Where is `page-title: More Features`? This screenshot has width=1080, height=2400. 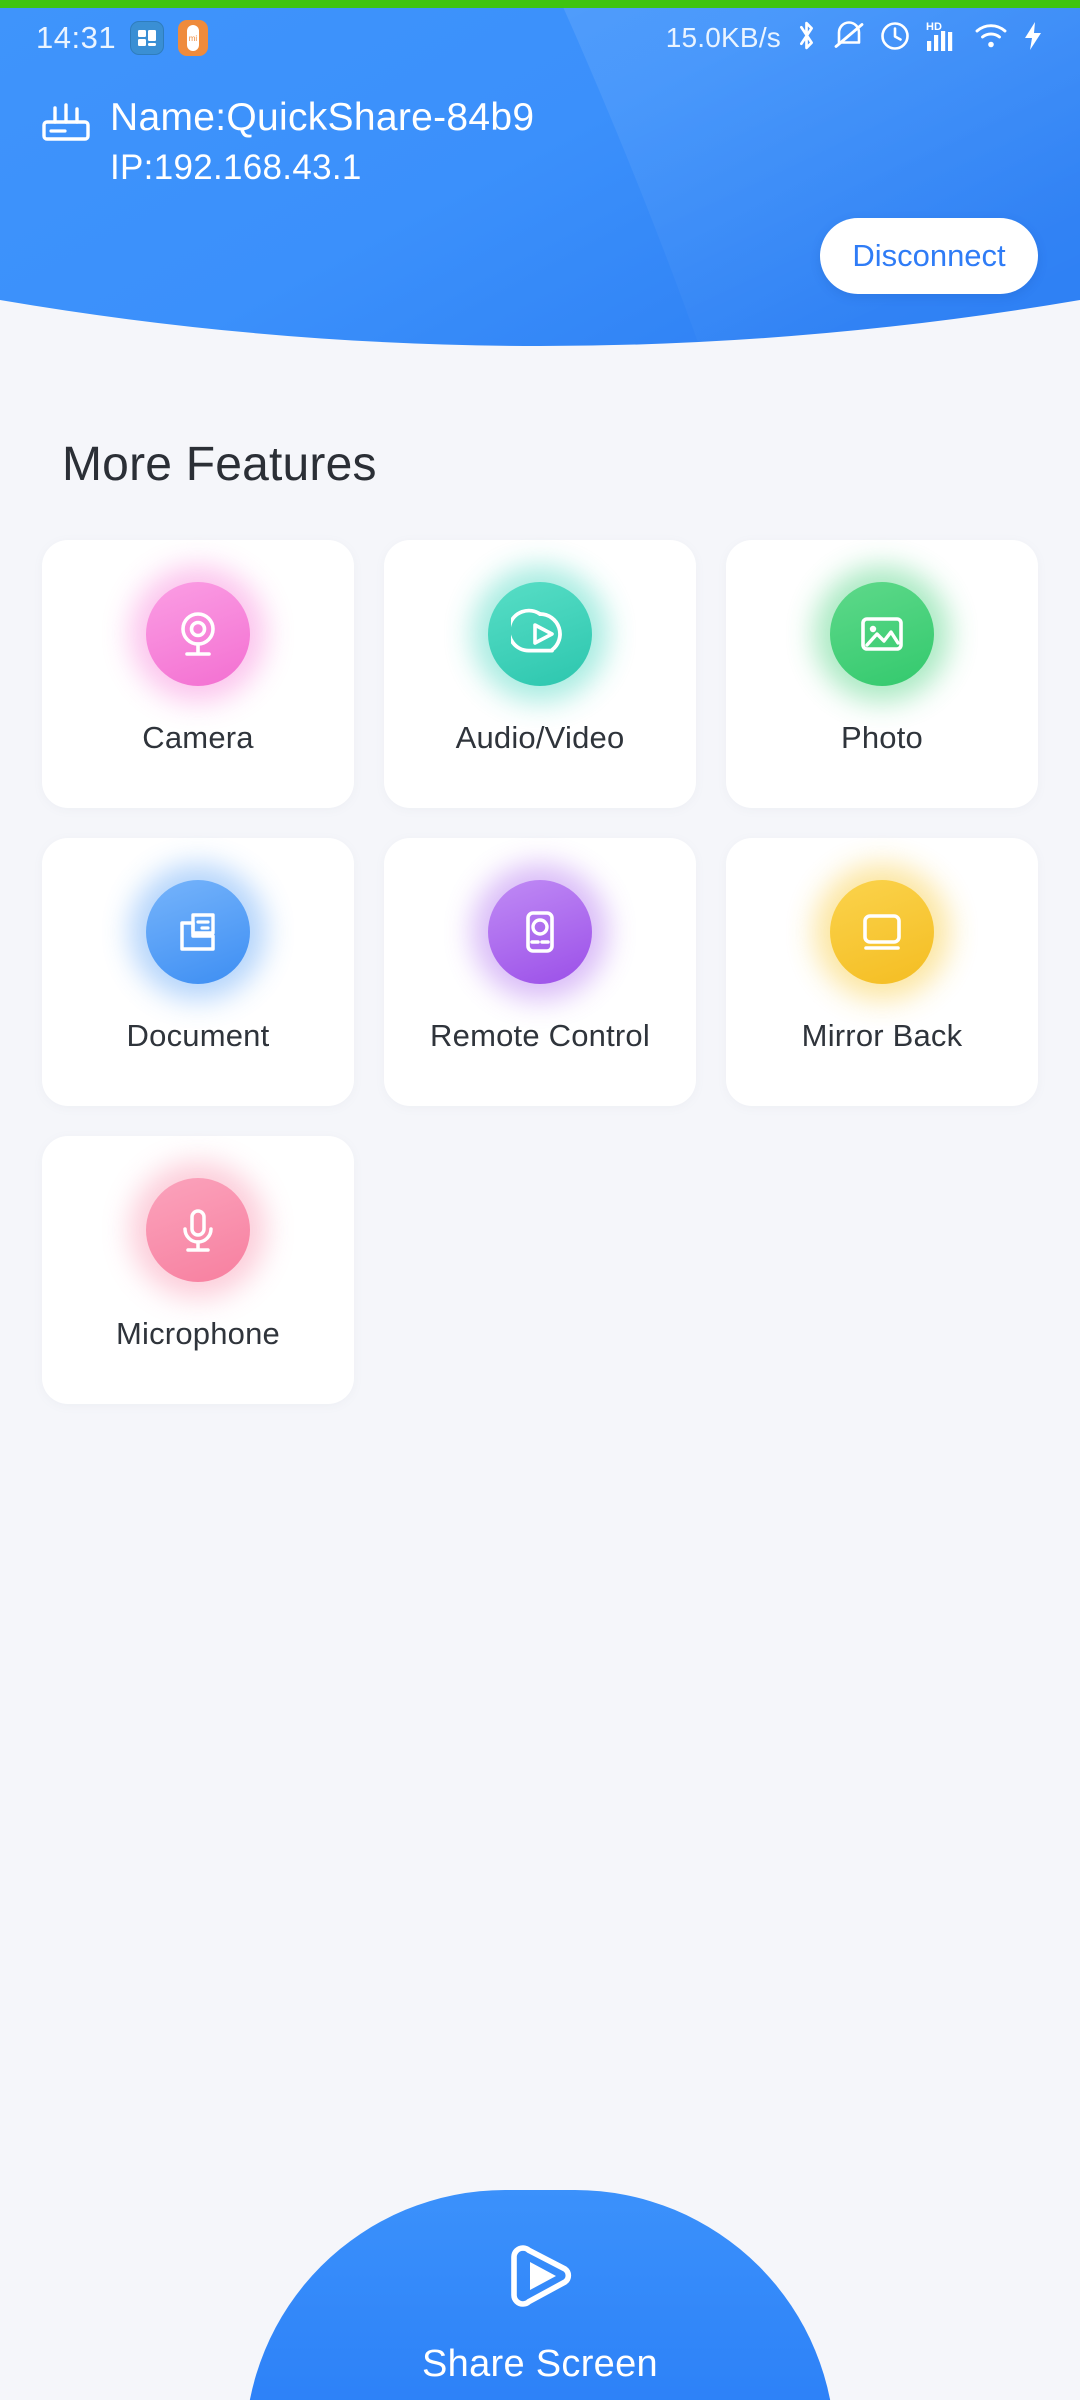 page-title: More Features is located at coordinates (219, 464).